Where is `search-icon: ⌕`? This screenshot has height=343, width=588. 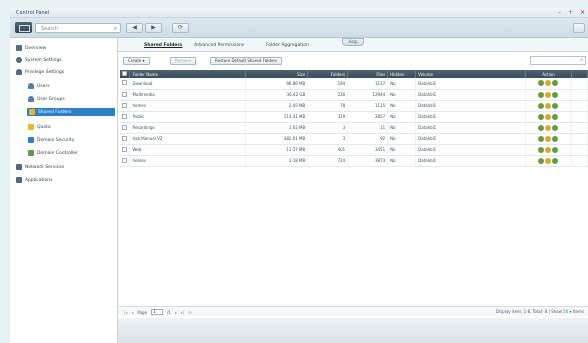 search-icon: ⌕ is located at coordinates (115, 29).